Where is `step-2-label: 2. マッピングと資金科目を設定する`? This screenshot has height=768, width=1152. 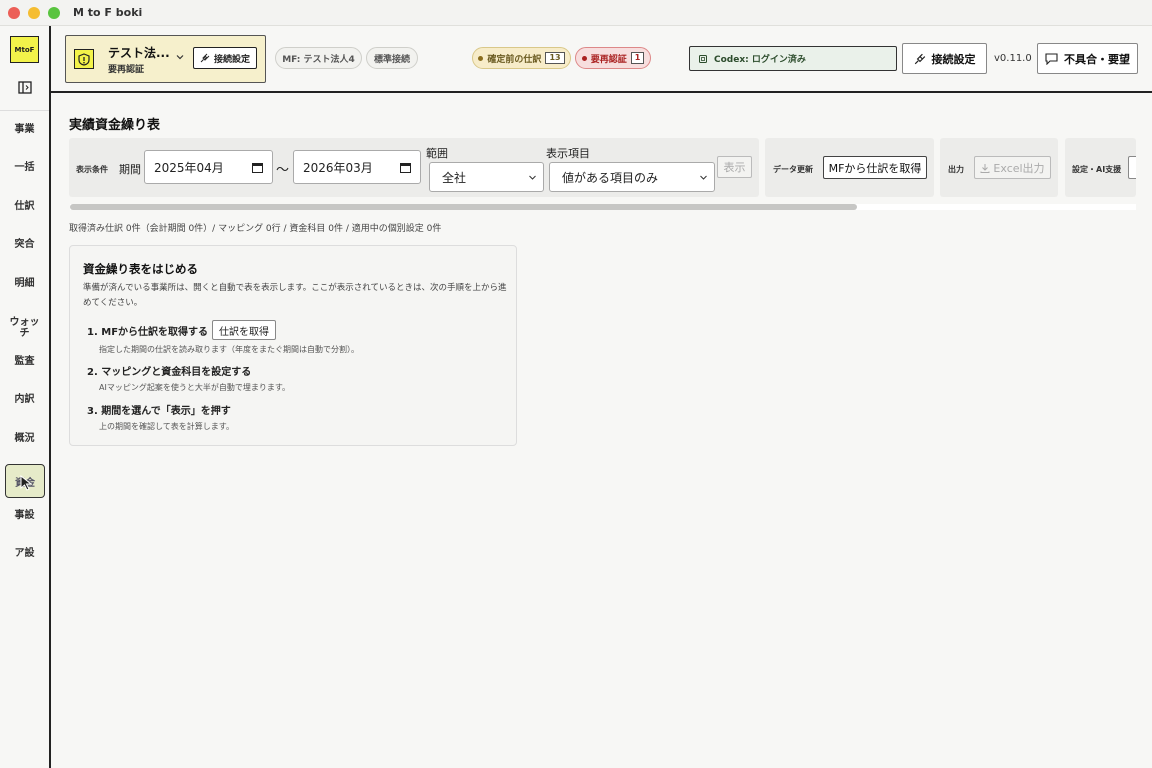
step-2-label: 2. マッピングと資金科目を設定する is located at coordinates (169, 372).